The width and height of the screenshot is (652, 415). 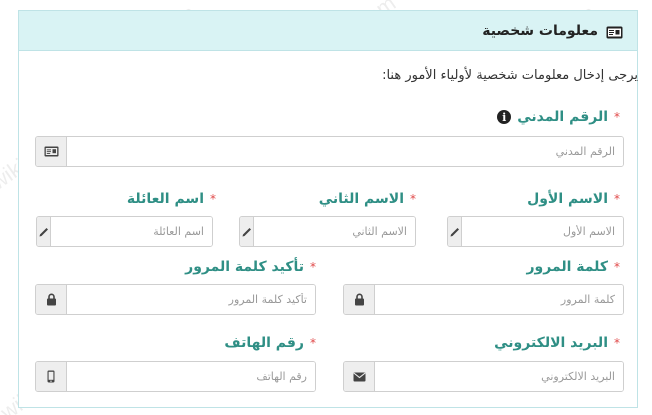 I want to click on password-label: * كلمة المرور, so click(x=573, y=267).